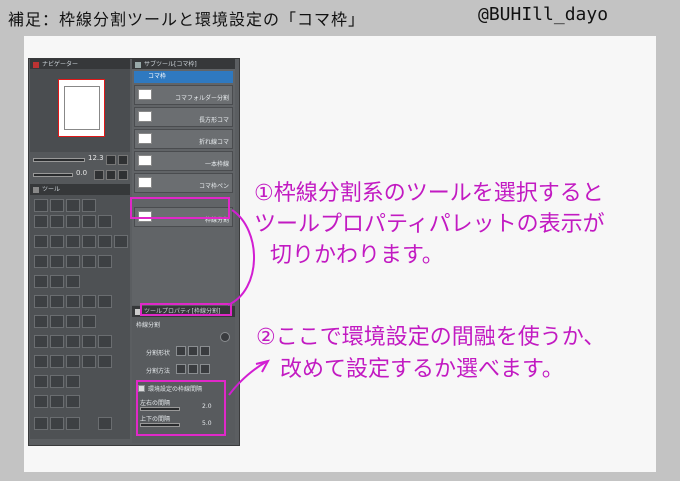 The width and height of the screenshot is (680, 481). What do you see at coordinates (429, 224) in the screenshot?
I see `annotation-1-line-2: ツールプロパティパレットの表示が` at bounding box center [429, 224].